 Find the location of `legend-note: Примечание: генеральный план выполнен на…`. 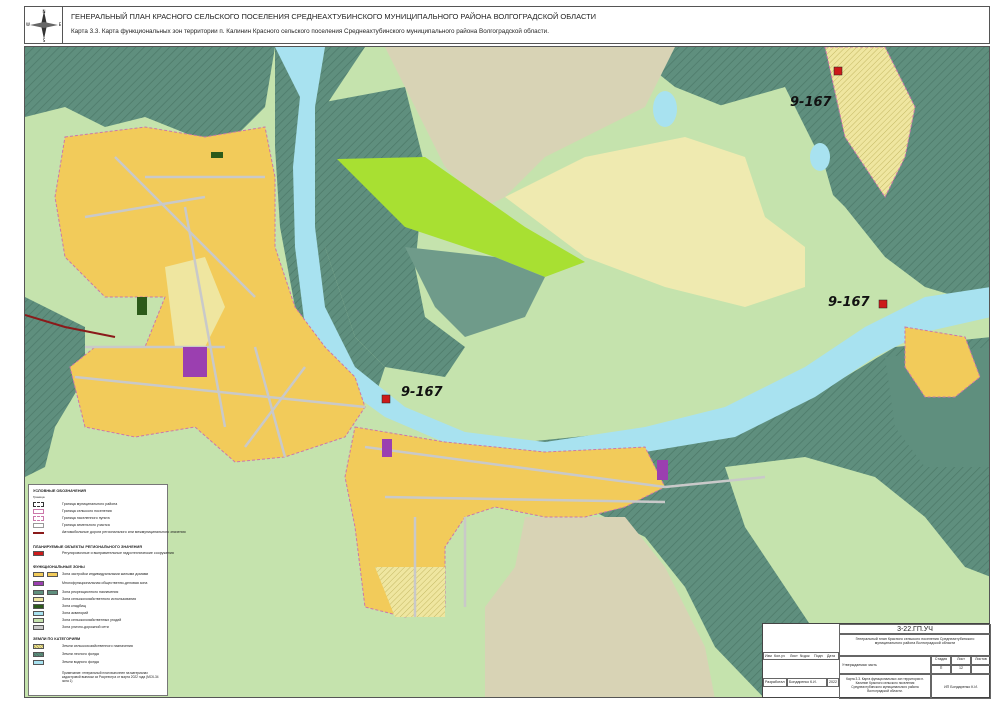

legend-note: Примечание: генеральный план выполнен на… is located at coordinates (110, 677).